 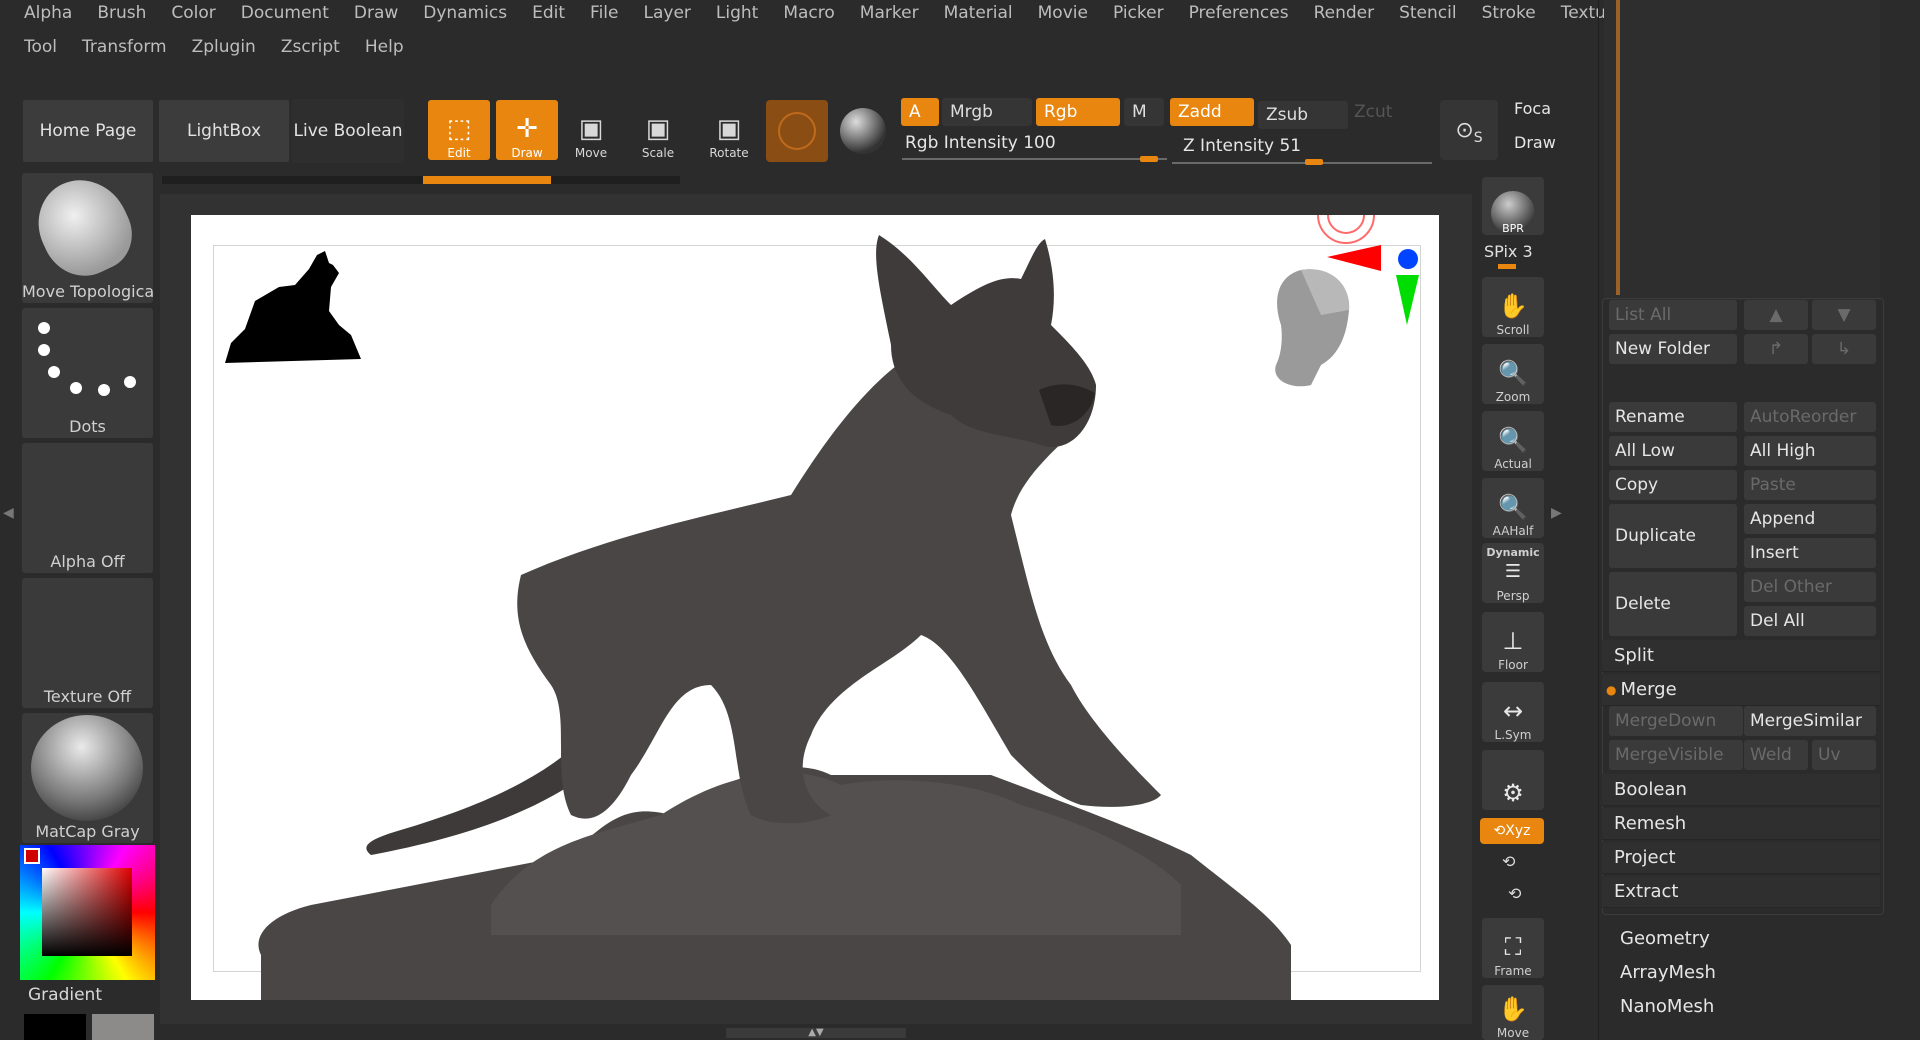 What do you see at coordinates (1673, 417) in the screenshot?
I see `rename-button: Rename` at bounding box center [1673, 417].